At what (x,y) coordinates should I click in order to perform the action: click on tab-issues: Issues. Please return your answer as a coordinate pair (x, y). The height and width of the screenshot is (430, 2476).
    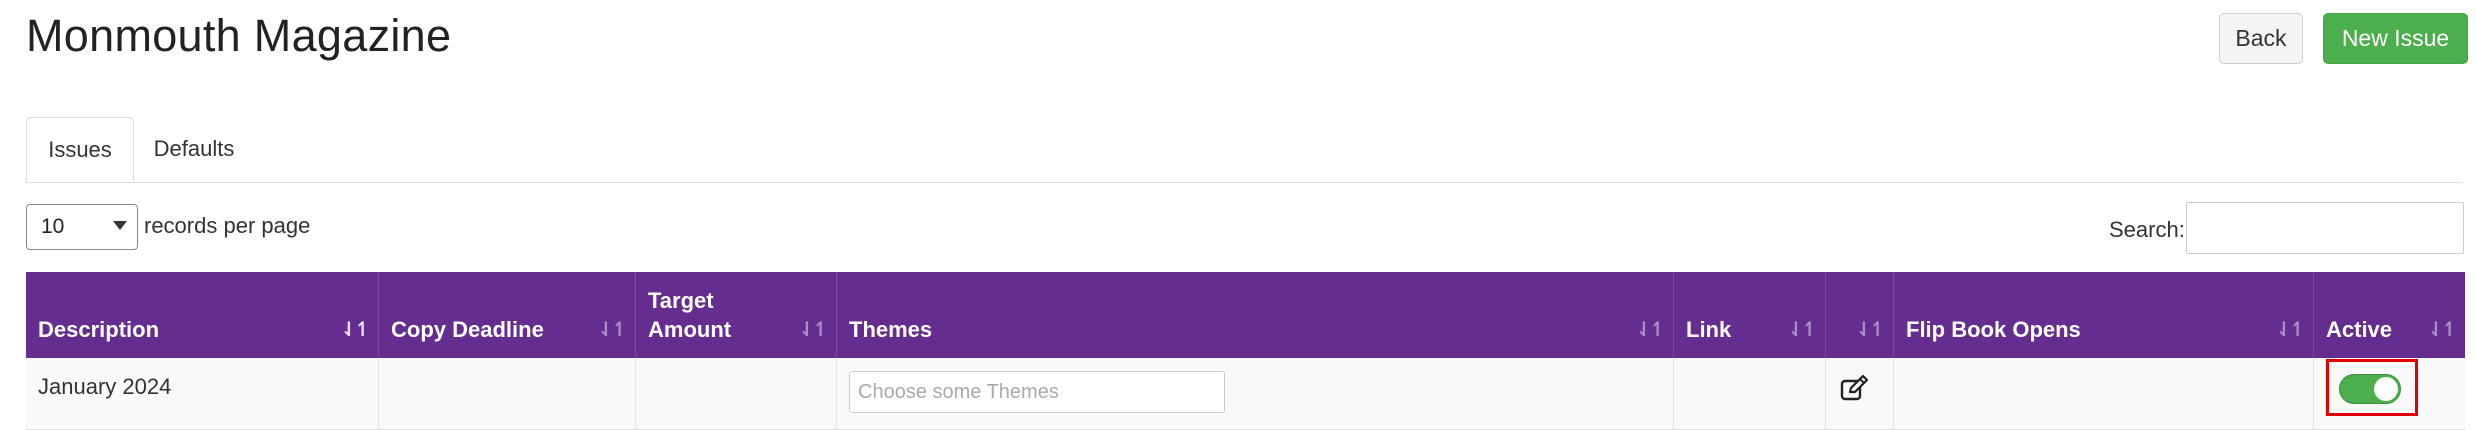
    Looking at the image, I should click on (80, 149).